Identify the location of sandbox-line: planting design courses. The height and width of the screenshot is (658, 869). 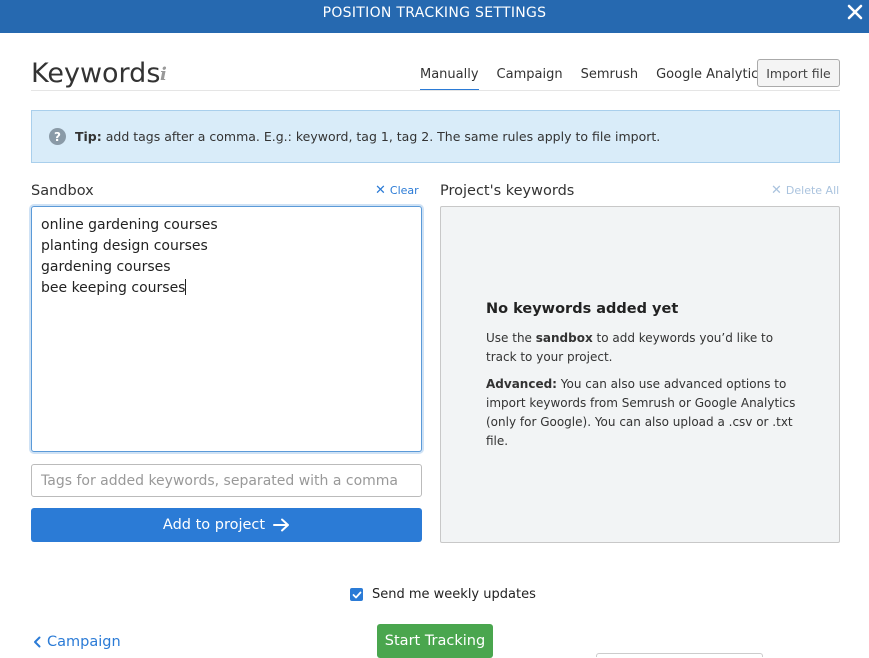
(124, 246).